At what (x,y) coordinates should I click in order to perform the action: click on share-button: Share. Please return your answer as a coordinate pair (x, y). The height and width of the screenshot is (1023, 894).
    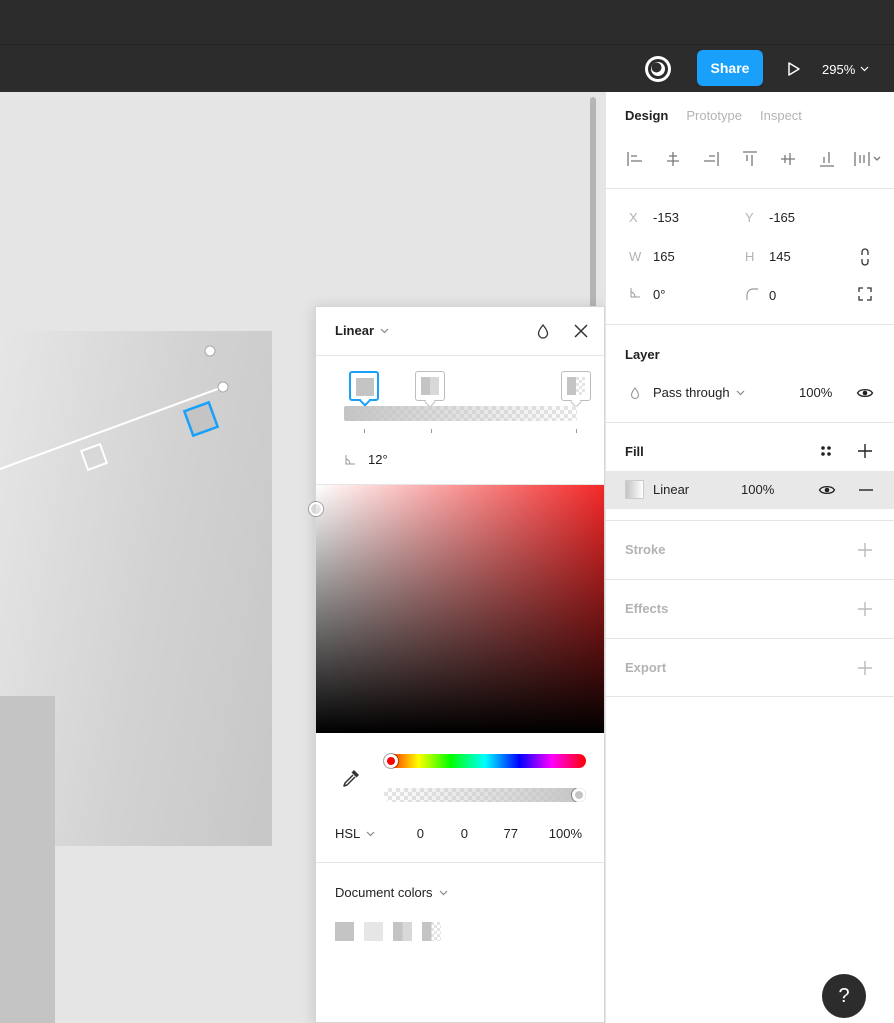
    Looking at the image, I should click on (730, 68).